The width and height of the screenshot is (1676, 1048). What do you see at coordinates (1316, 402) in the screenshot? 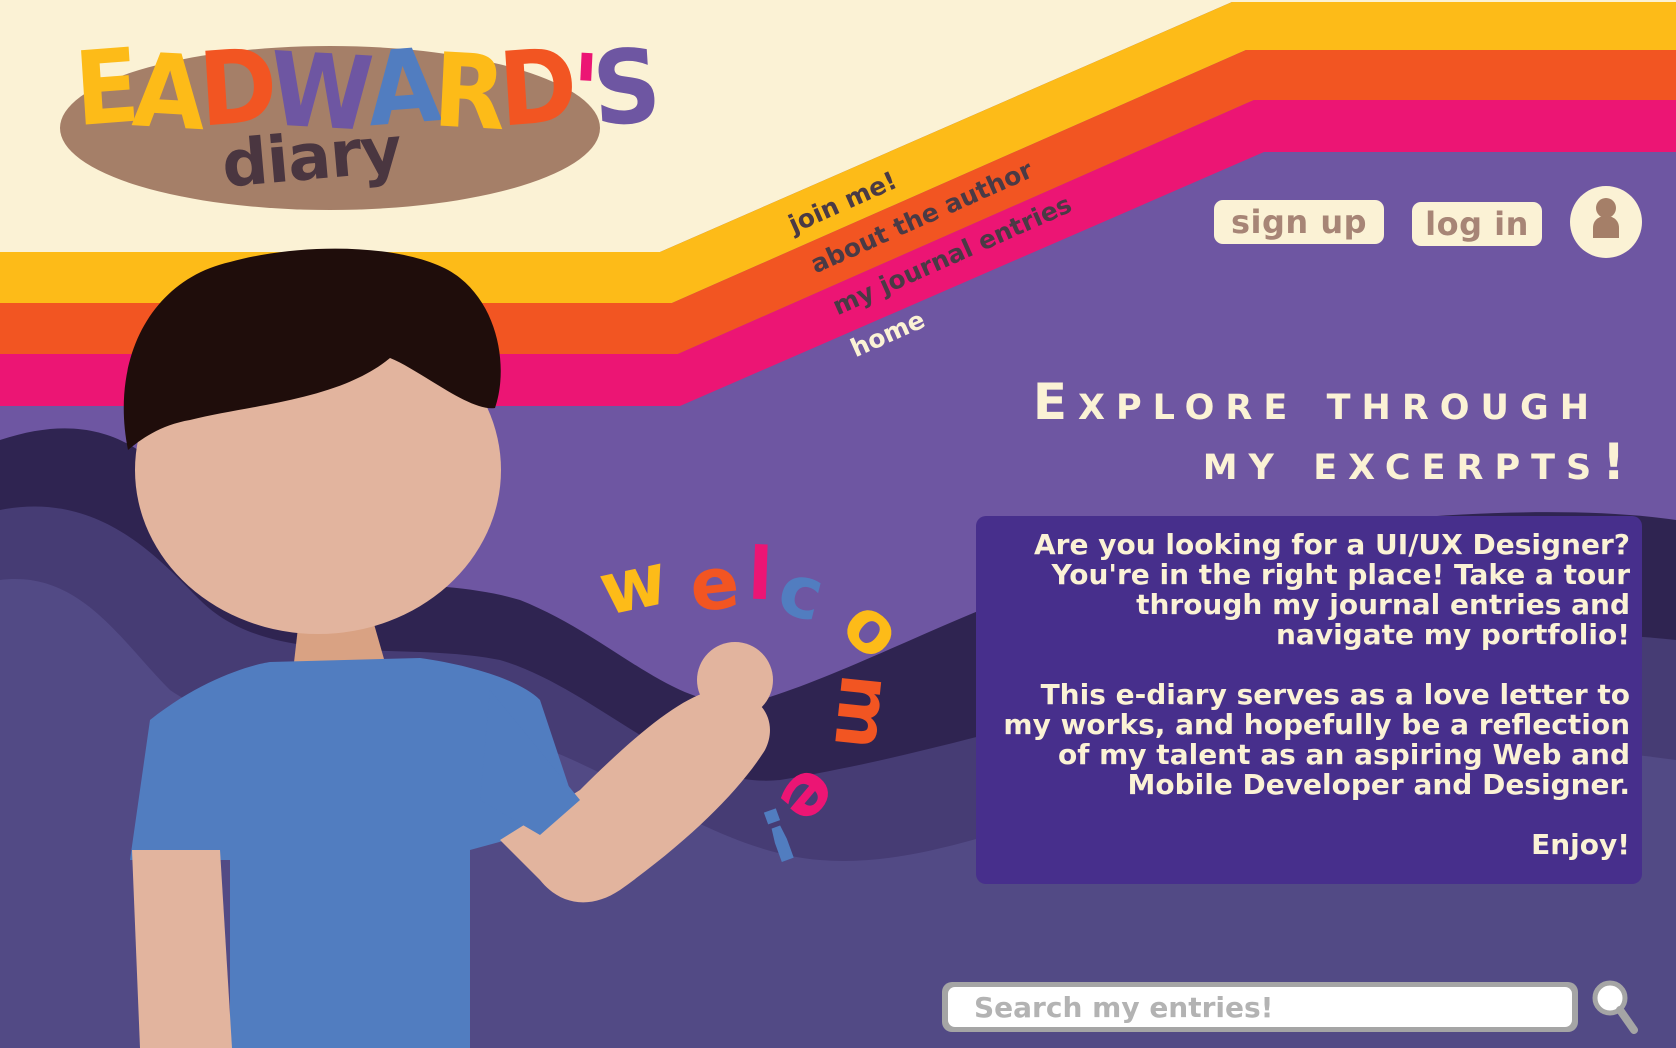
I see `hero-heading-line1: Explore through` at bounding box center [1316, 402].